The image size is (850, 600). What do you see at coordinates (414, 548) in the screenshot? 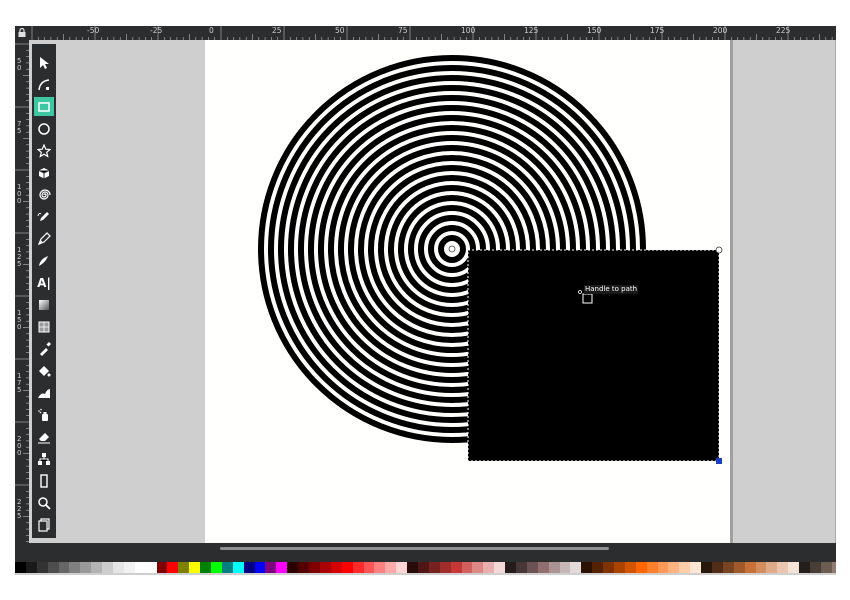
I see `scrollbar-thumb` at bounding box center [414, 548].